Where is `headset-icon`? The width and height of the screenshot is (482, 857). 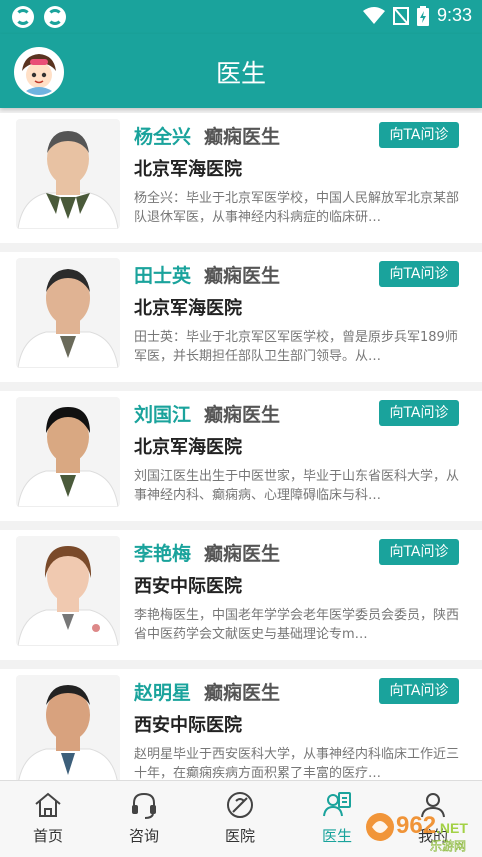 headset-icon is located at coordinates (144, 805).